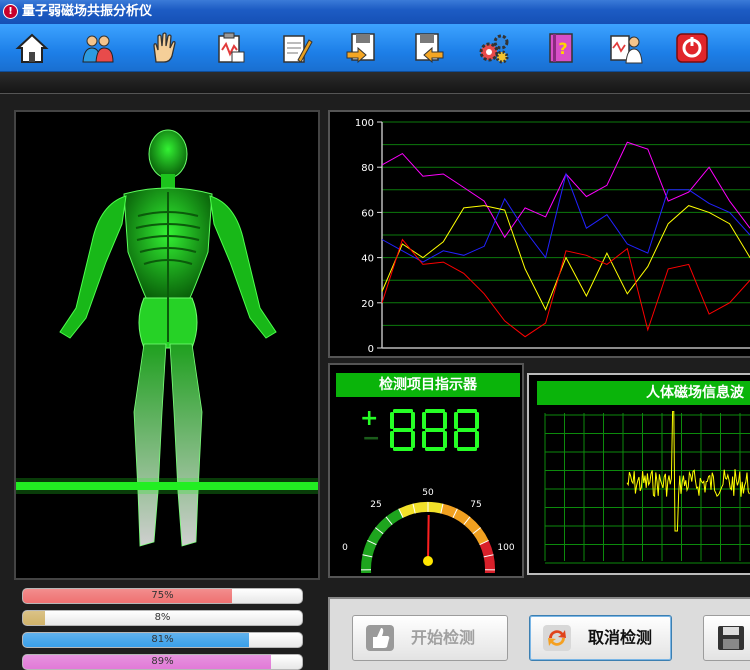  What do you see at coordinates (557, 638) in the screenshot?
I see `refresh-arrows-icon` at bounding box center [557, 638].